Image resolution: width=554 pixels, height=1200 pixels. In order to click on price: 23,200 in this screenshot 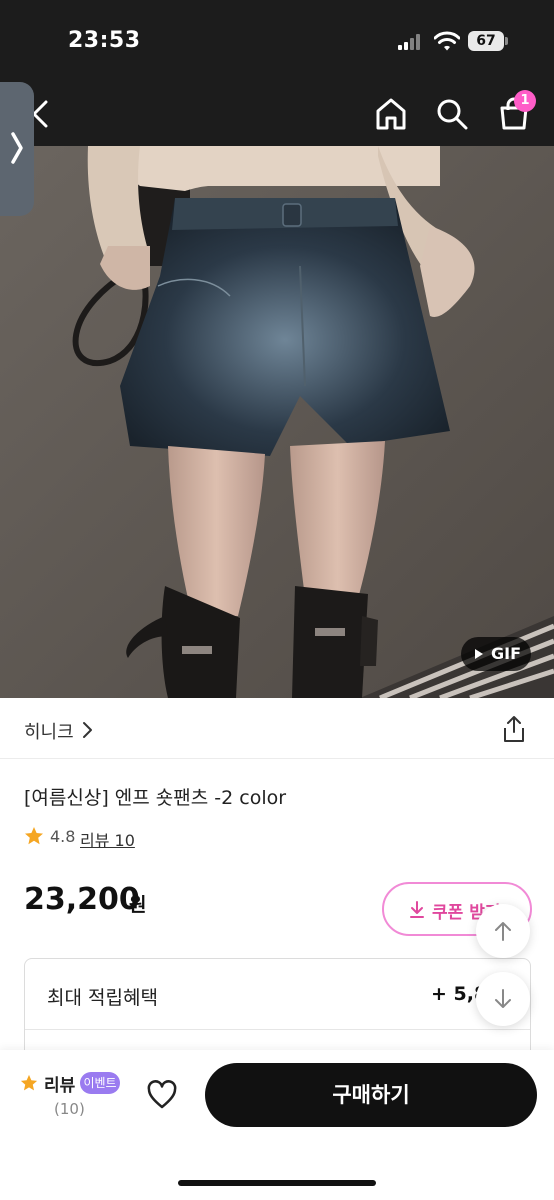, I will do `click(82, 899)`.